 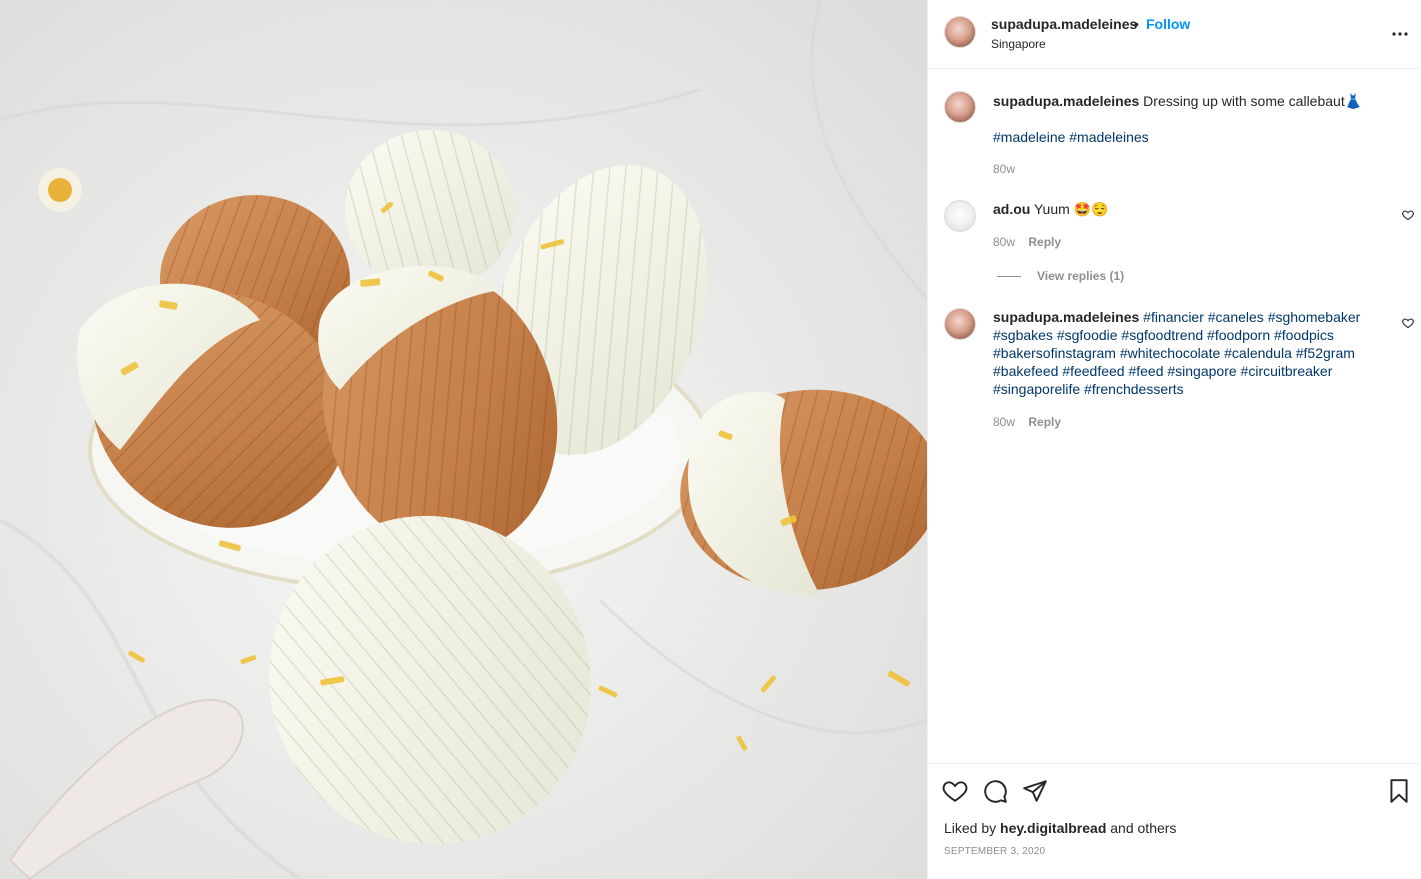 What do you see at coordinates (1168, 24) in the screenshot?
I see `follow-button: Follow` at bounding box center [1168, 24].